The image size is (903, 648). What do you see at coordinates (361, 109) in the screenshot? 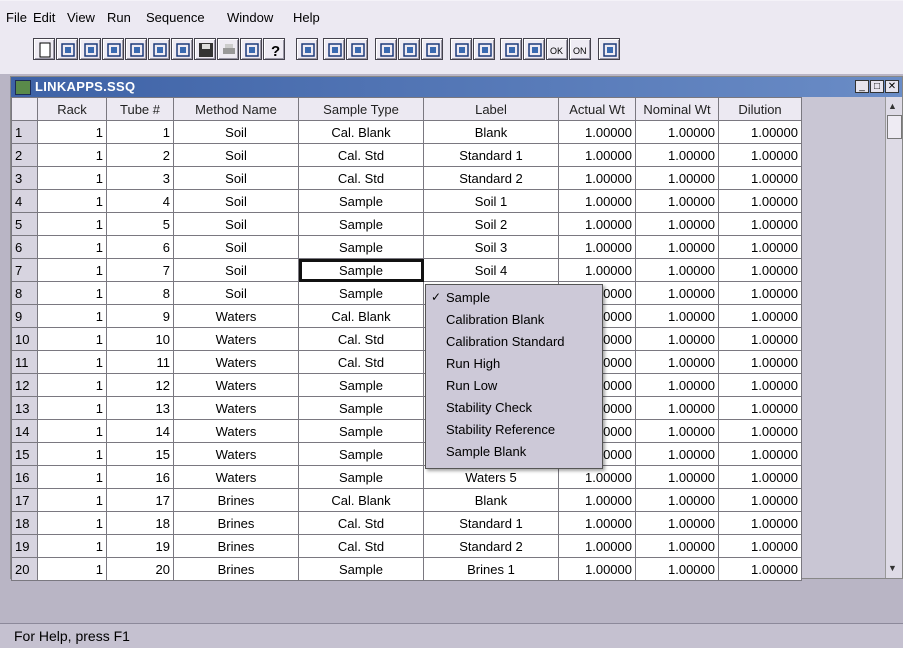
I see `column-header: Sample Type` at bounding box center [361, 109].